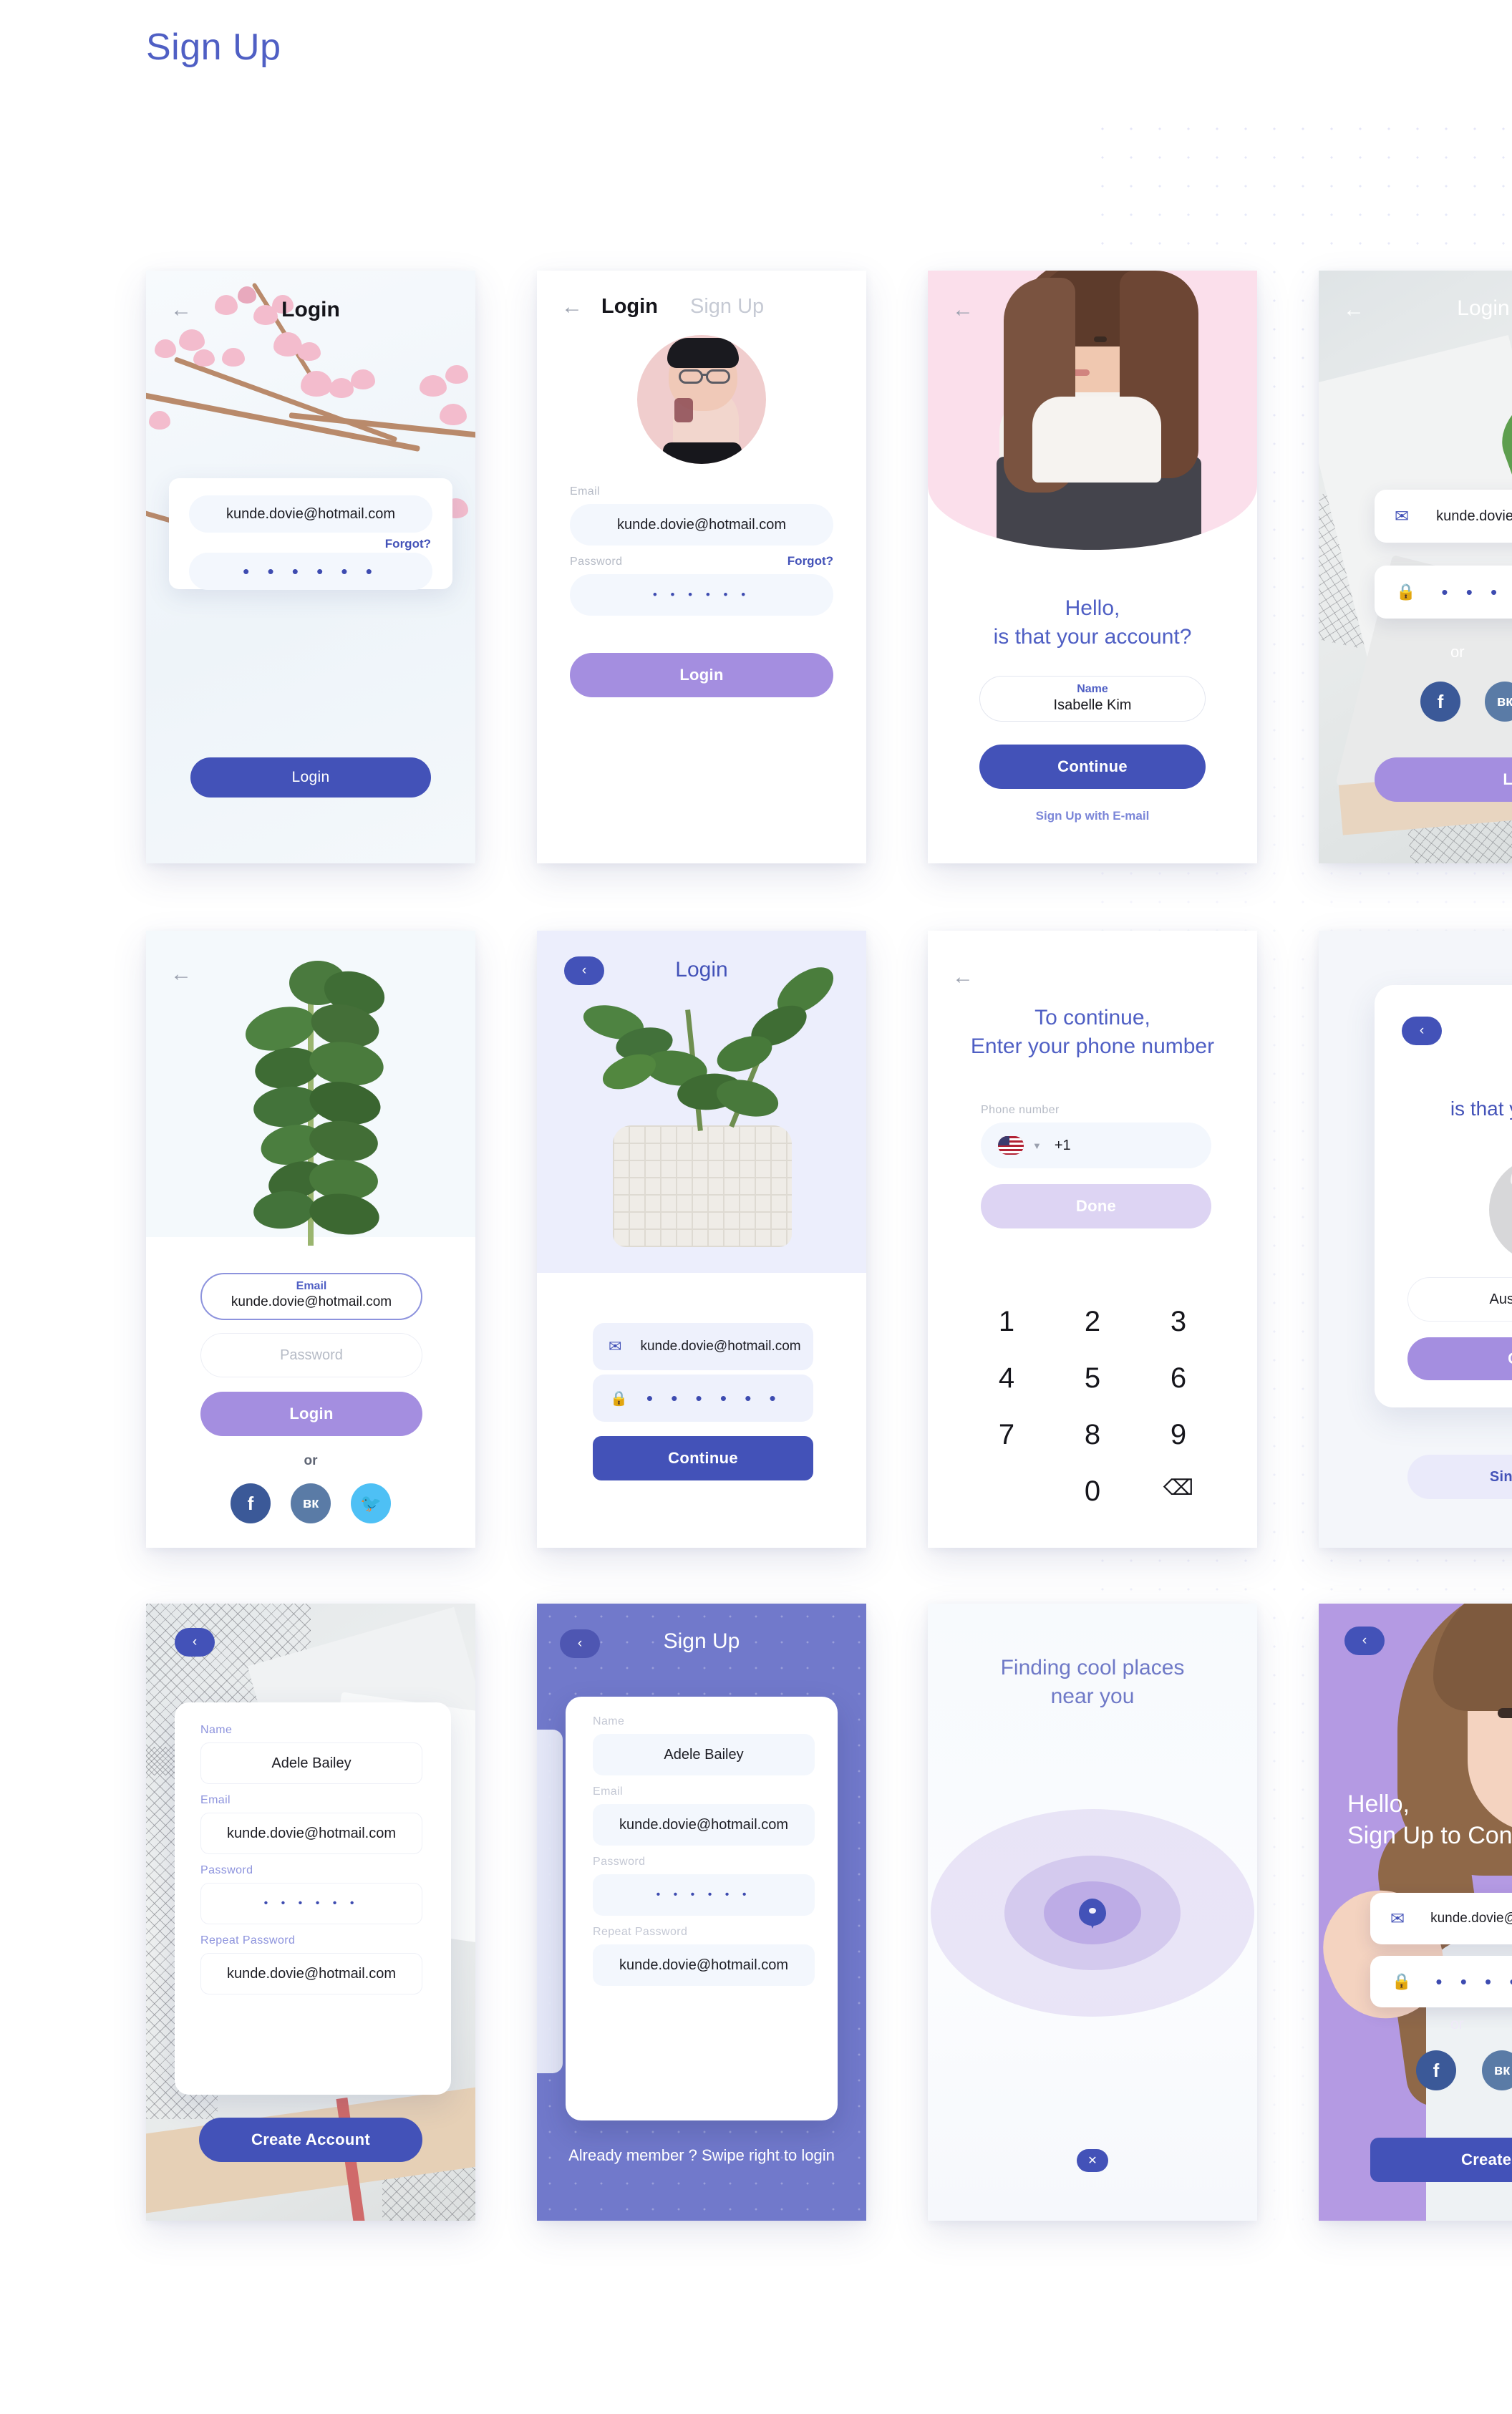  Describe the element at coordinates (1457, 2024) in the screenshot. I see `or-divider-label: or` at that location.